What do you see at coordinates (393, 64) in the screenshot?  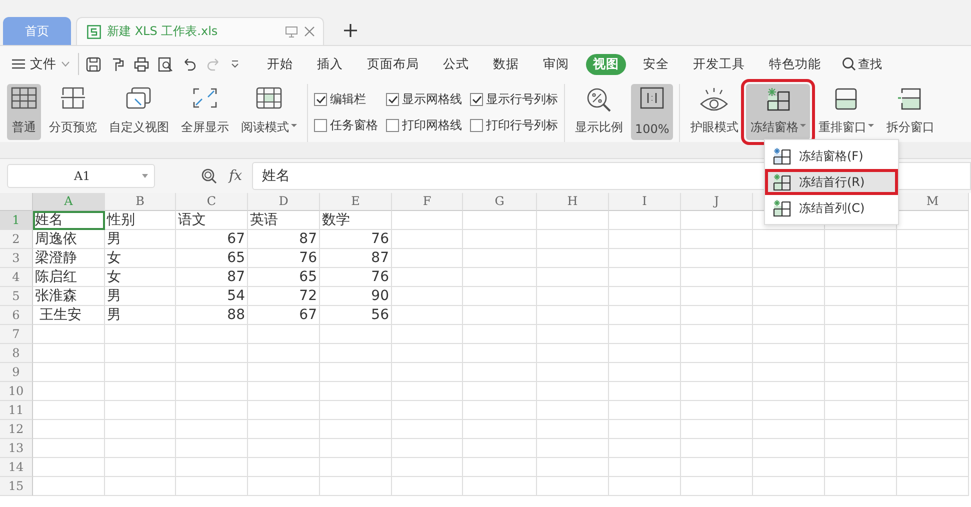 I see `ribbon-tab: 页面布局` at bounding box center [393, 64].